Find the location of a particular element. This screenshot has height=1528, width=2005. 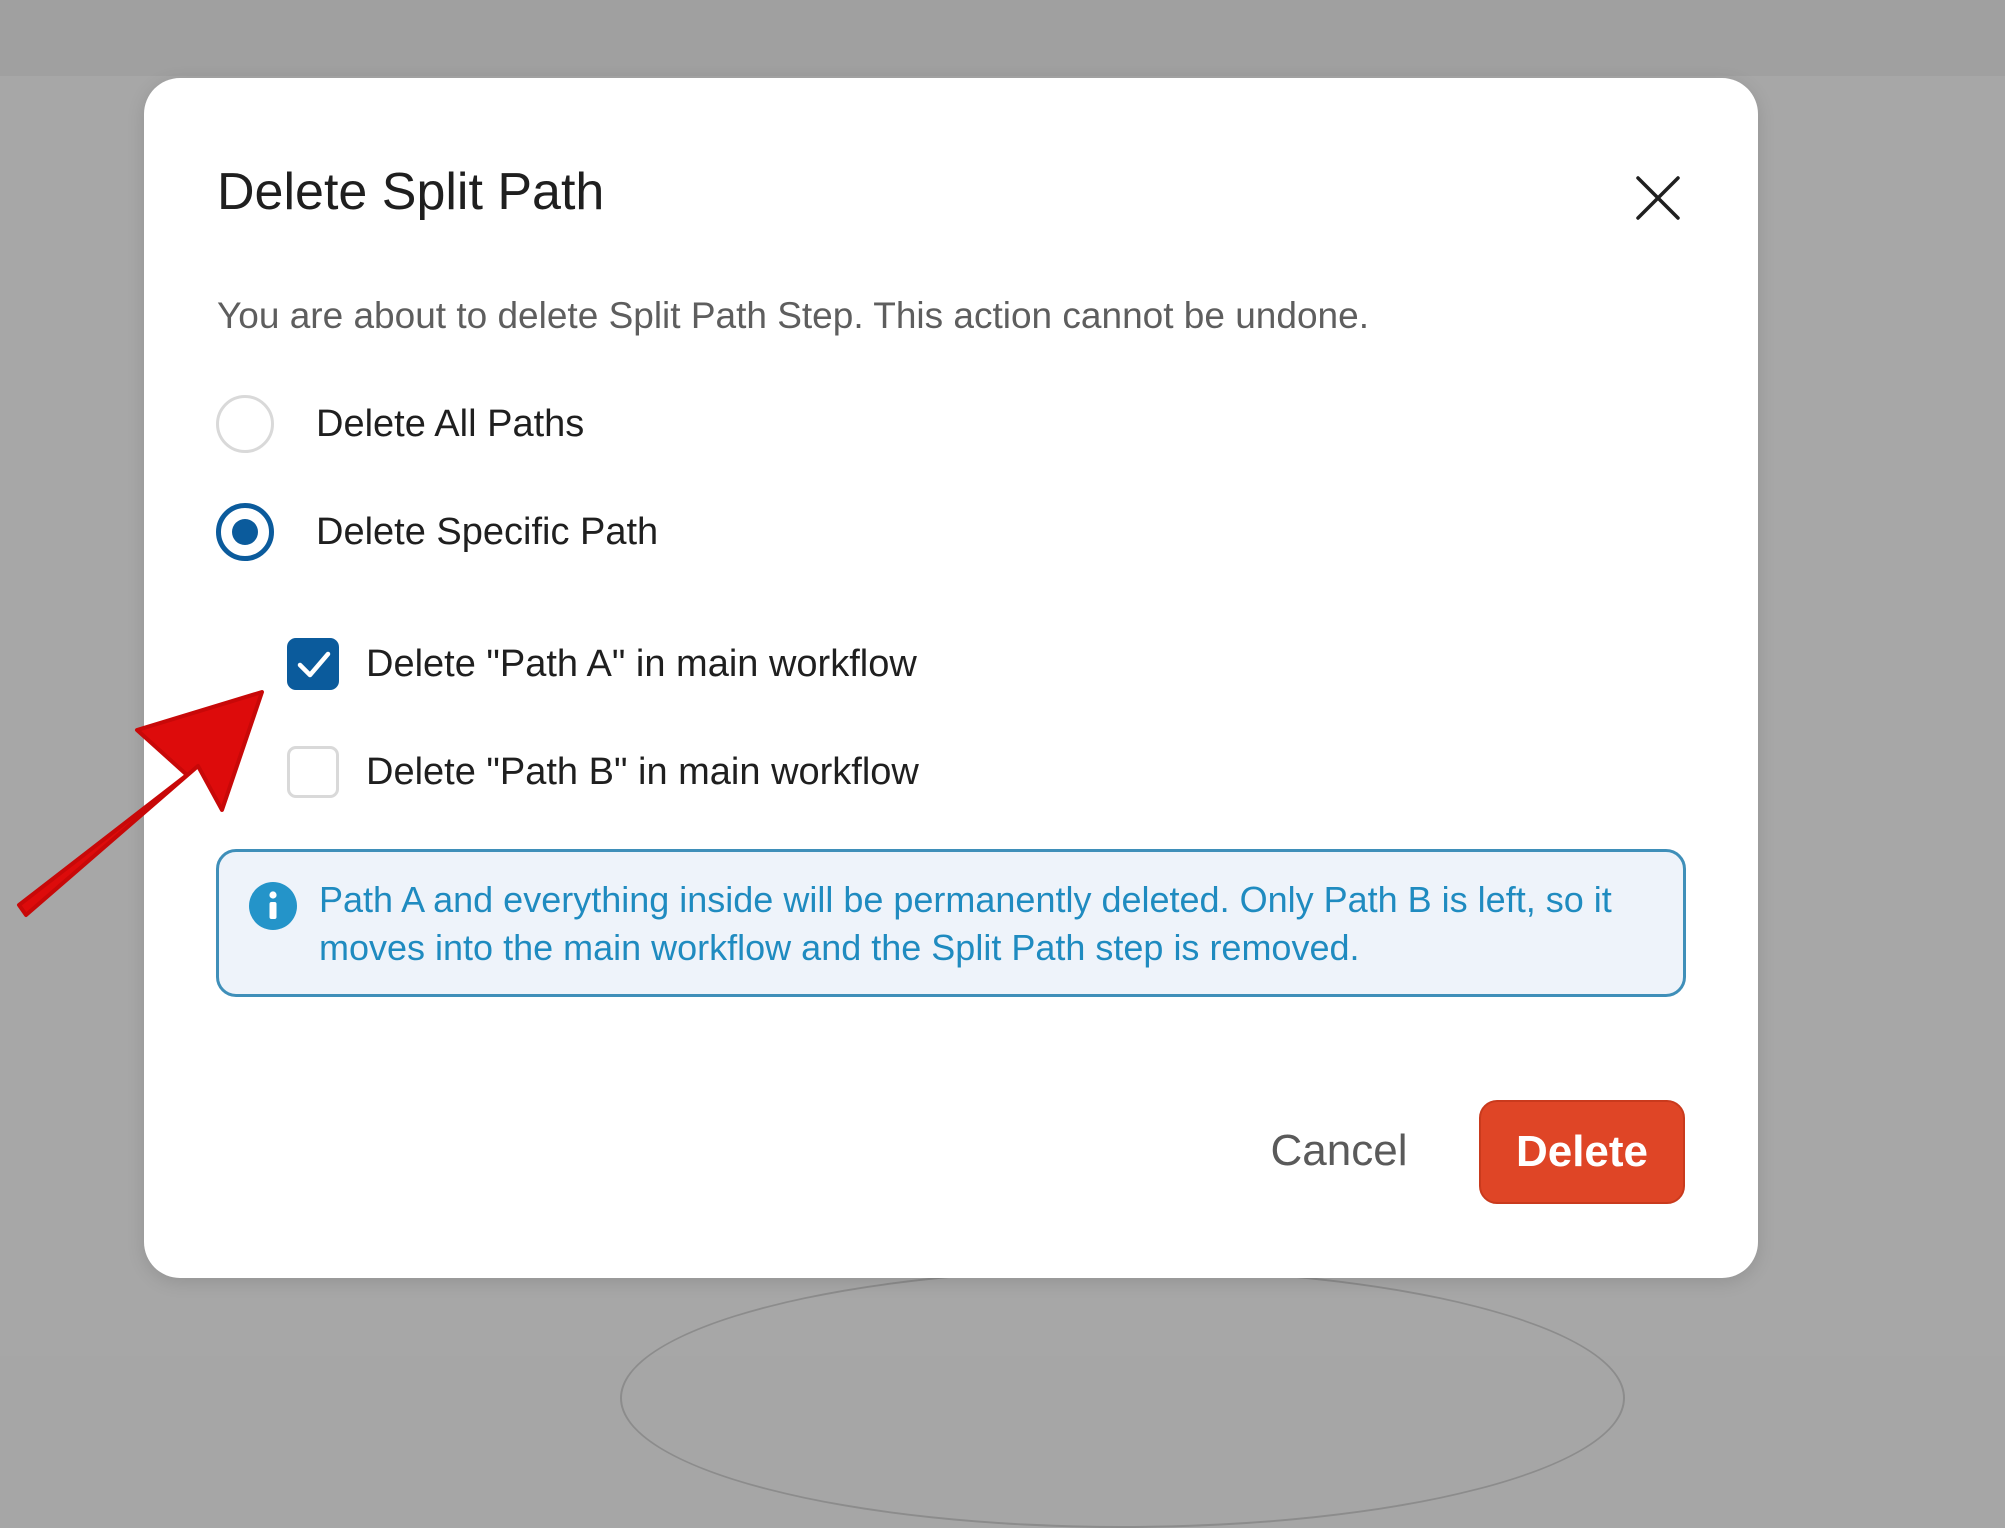

close-icon is located at coordinates (1658, 198).